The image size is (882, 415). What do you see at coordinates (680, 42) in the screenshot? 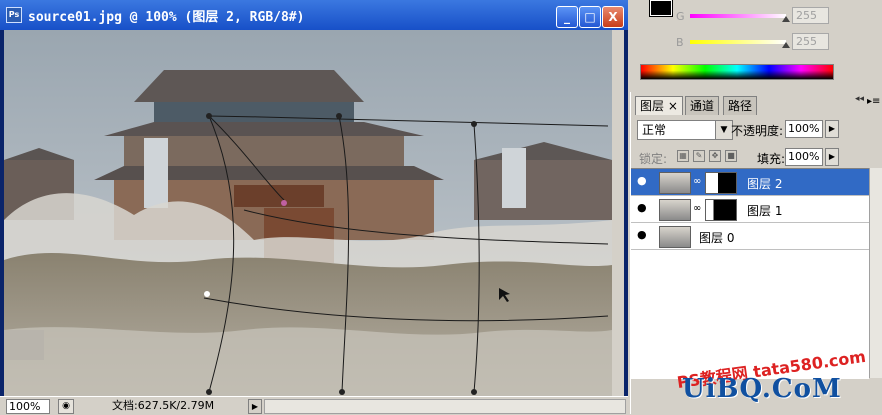
I see `b-channel-label: B` at bounding box center [680, 42].